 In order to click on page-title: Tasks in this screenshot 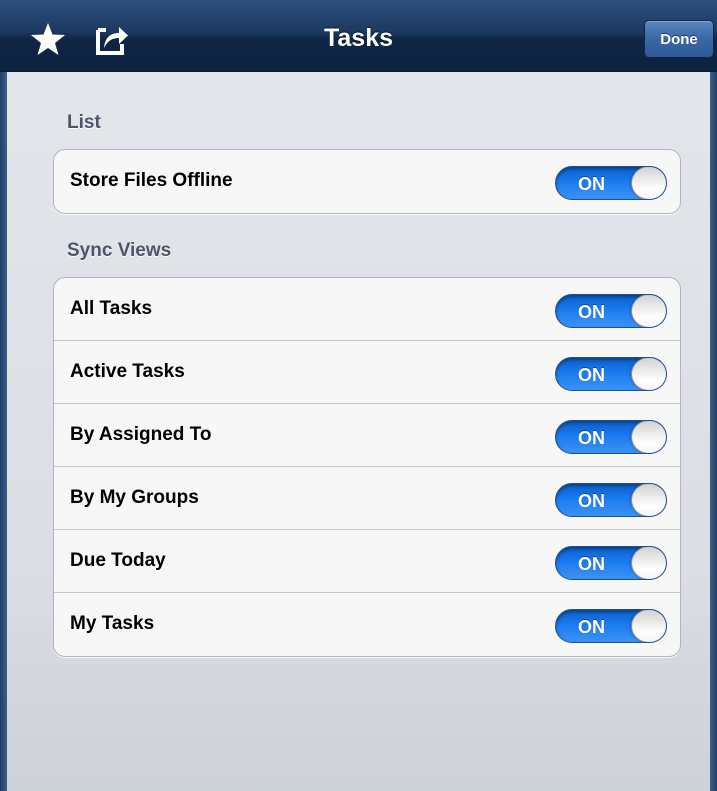, I will do `click(358, 38)`.